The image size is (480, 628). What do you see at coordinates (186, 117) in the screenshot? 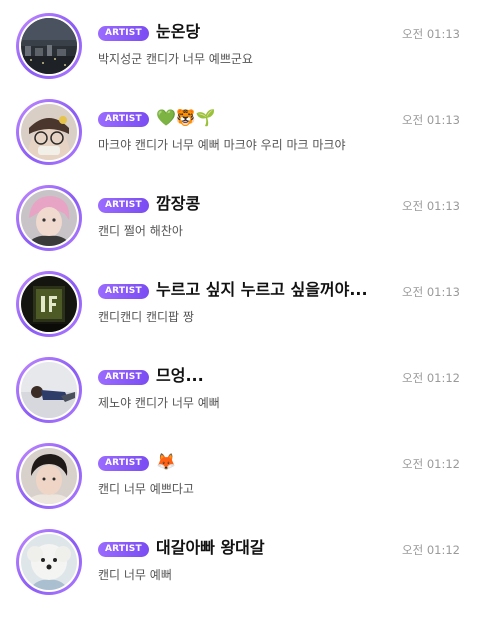
I see `chat-name: 💚🐯🌱` at bounding box center [186, 117].